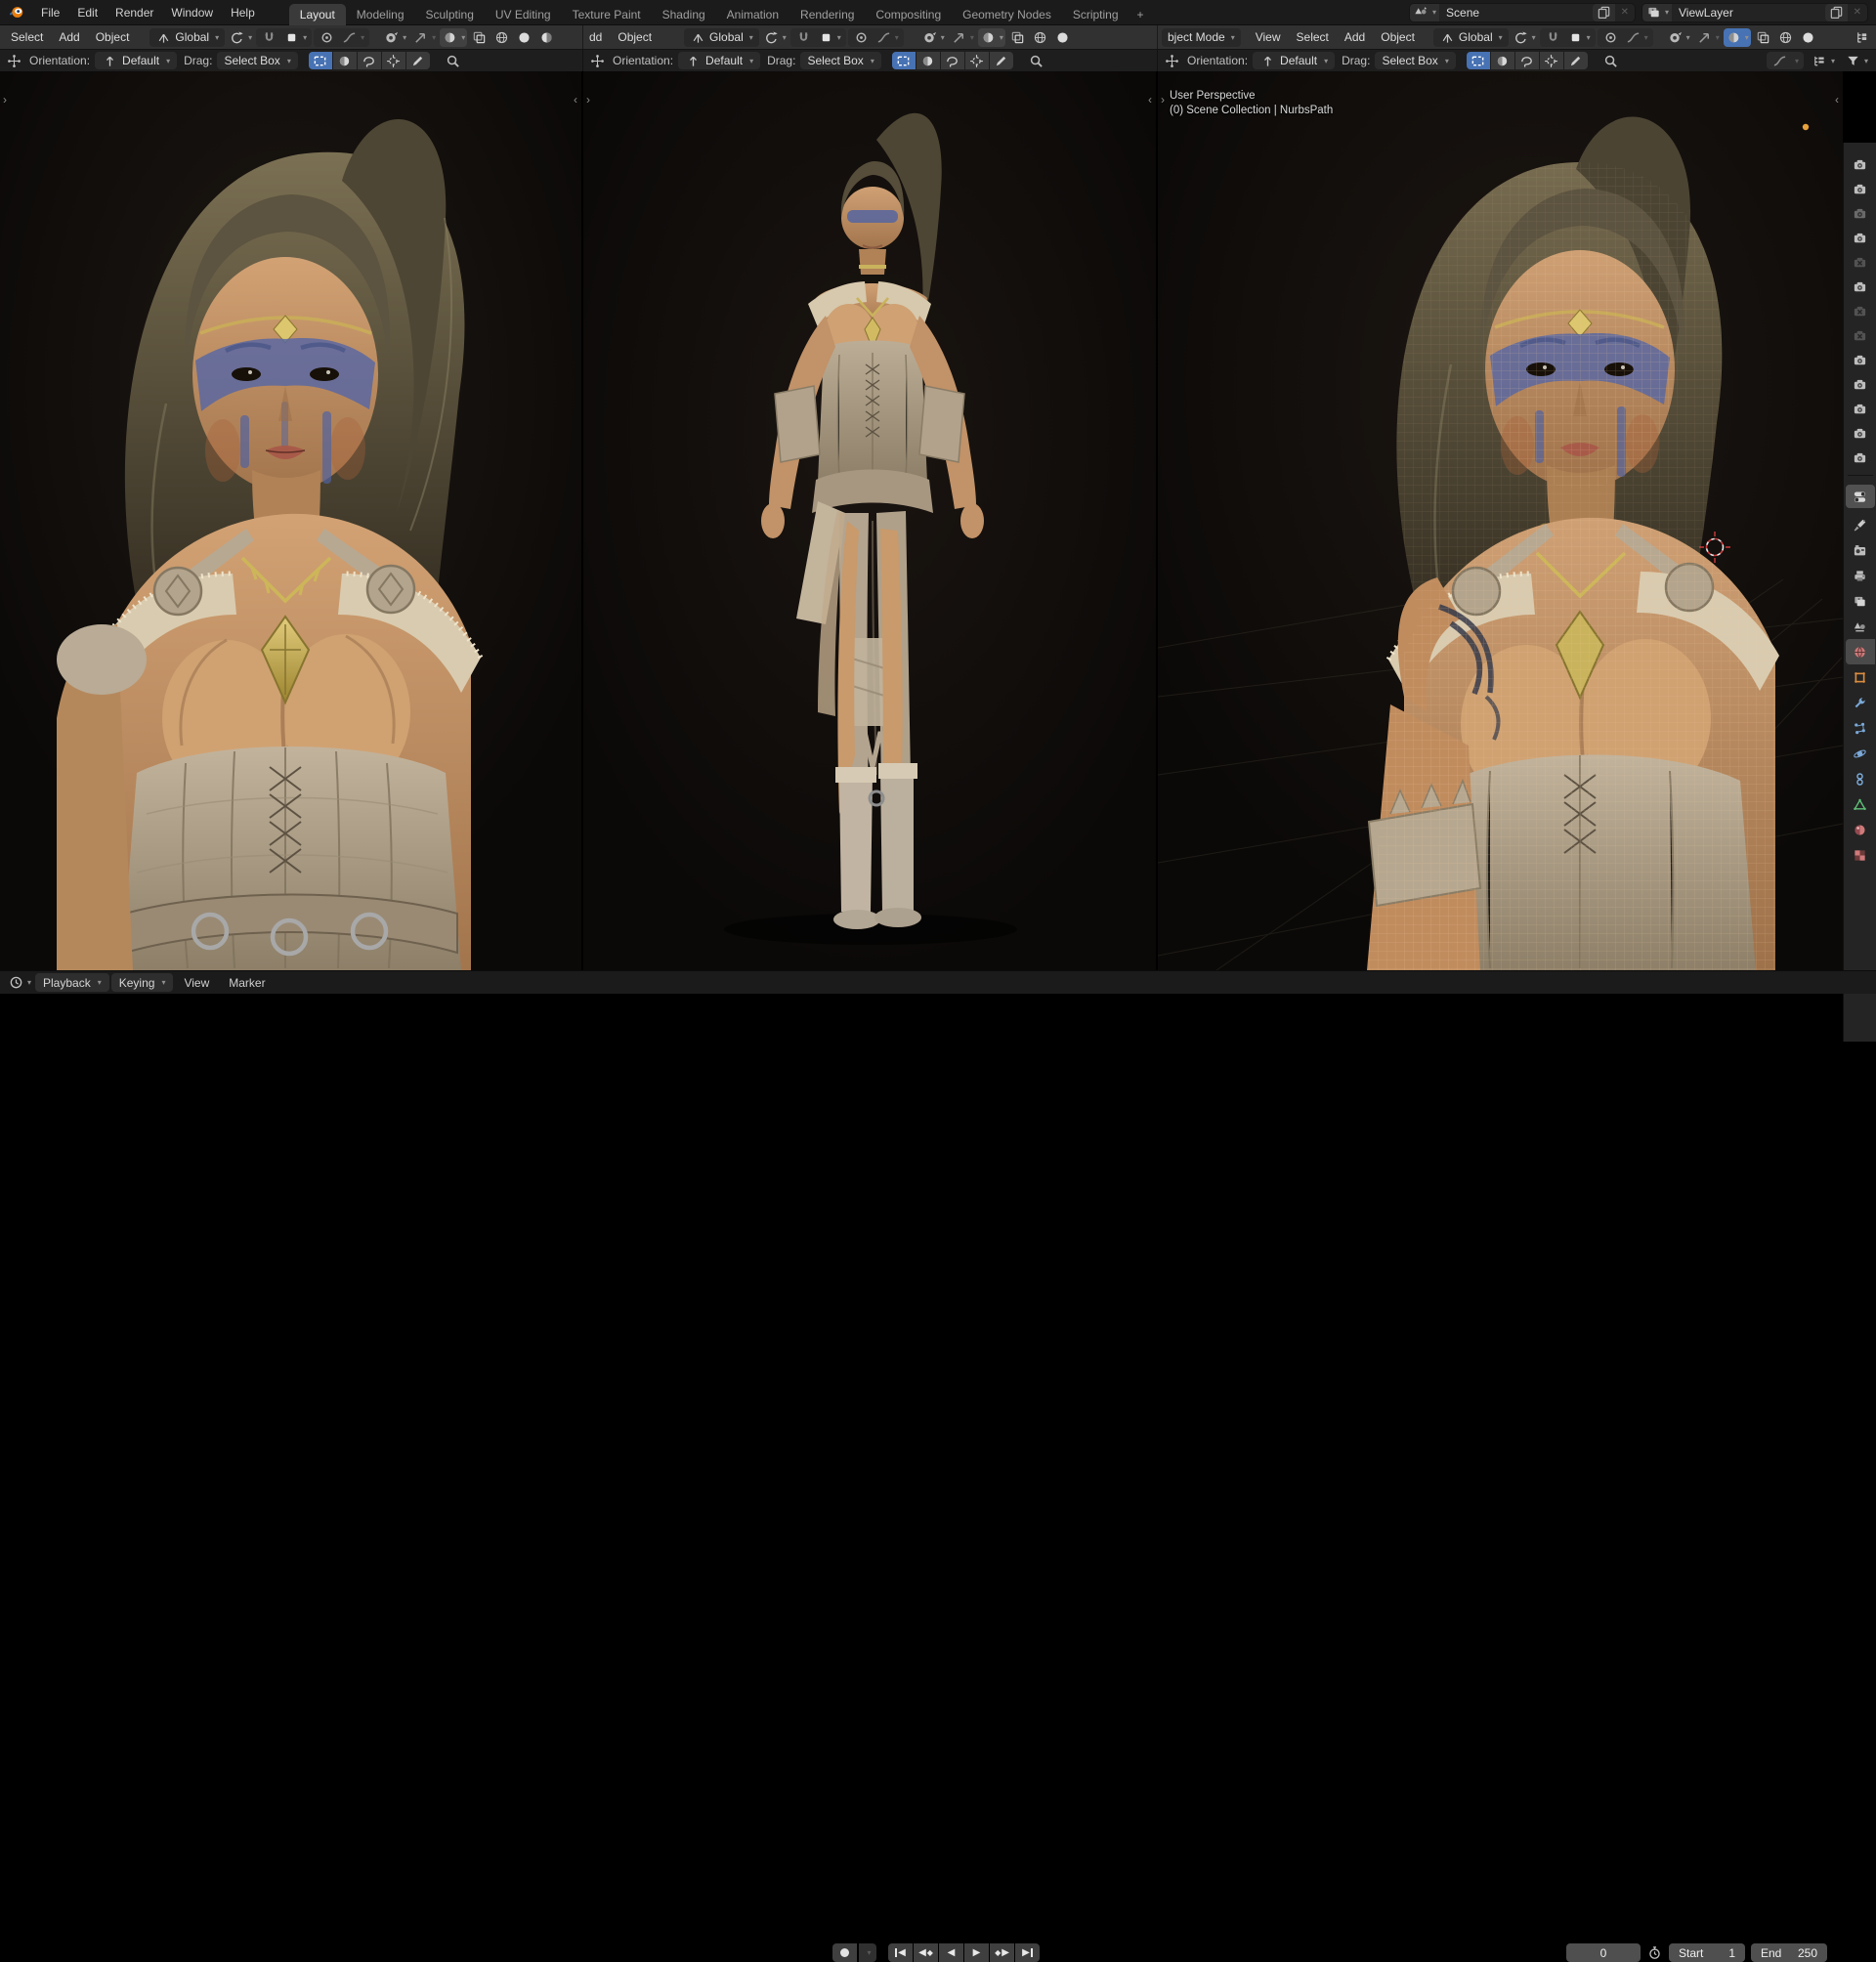 This screenshot has height=1962, width=1876. Describe the element at coordinates (247, 983) in the screenshot. I see `marker-menu: Marker` at that location.